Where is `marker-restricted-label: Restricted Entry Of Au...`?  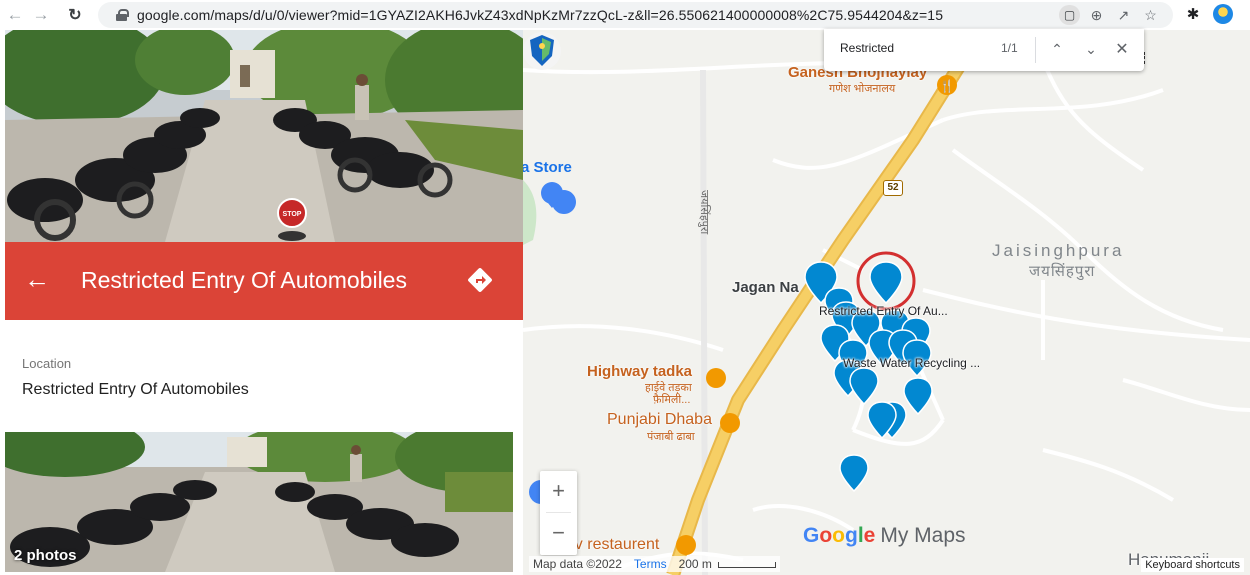 marker-restricted-label: Restricted Entry Of Au... is located at coordinates (883, 311).